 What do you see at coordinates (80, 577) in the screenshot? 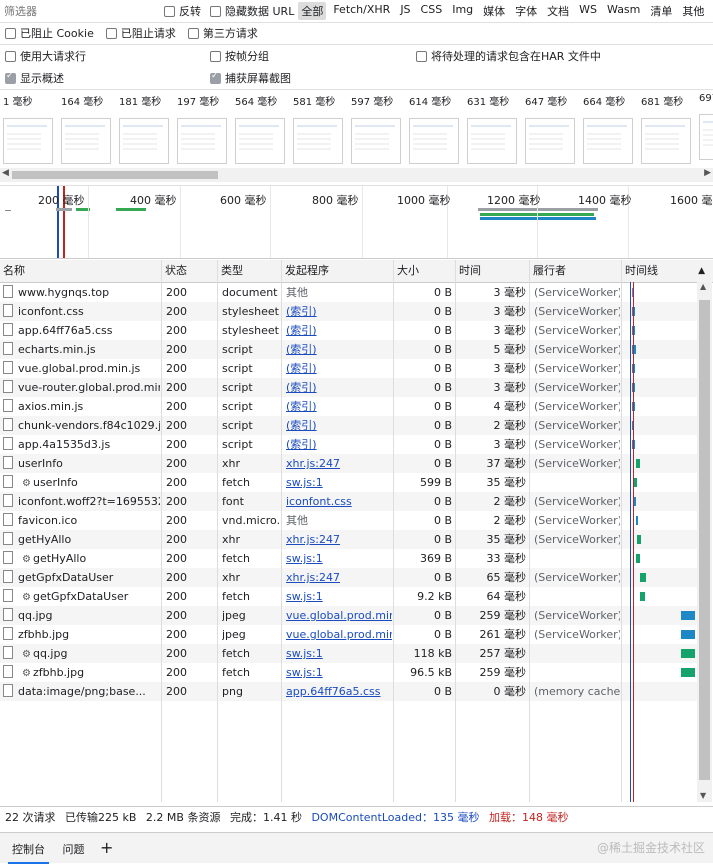
I see `request-name-cell: getGpfxDataUser` at bounding box center [80, 577].